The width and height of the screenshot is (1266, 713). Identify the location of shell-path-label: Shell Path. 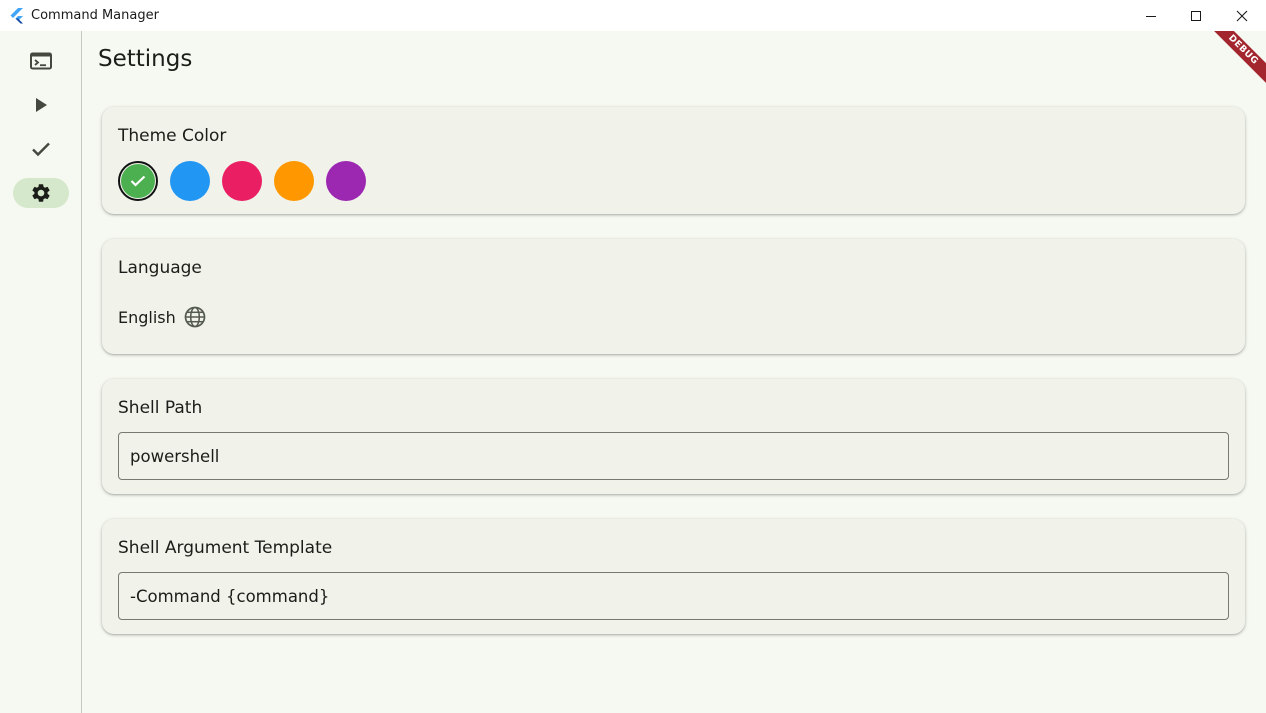
(160, 408).